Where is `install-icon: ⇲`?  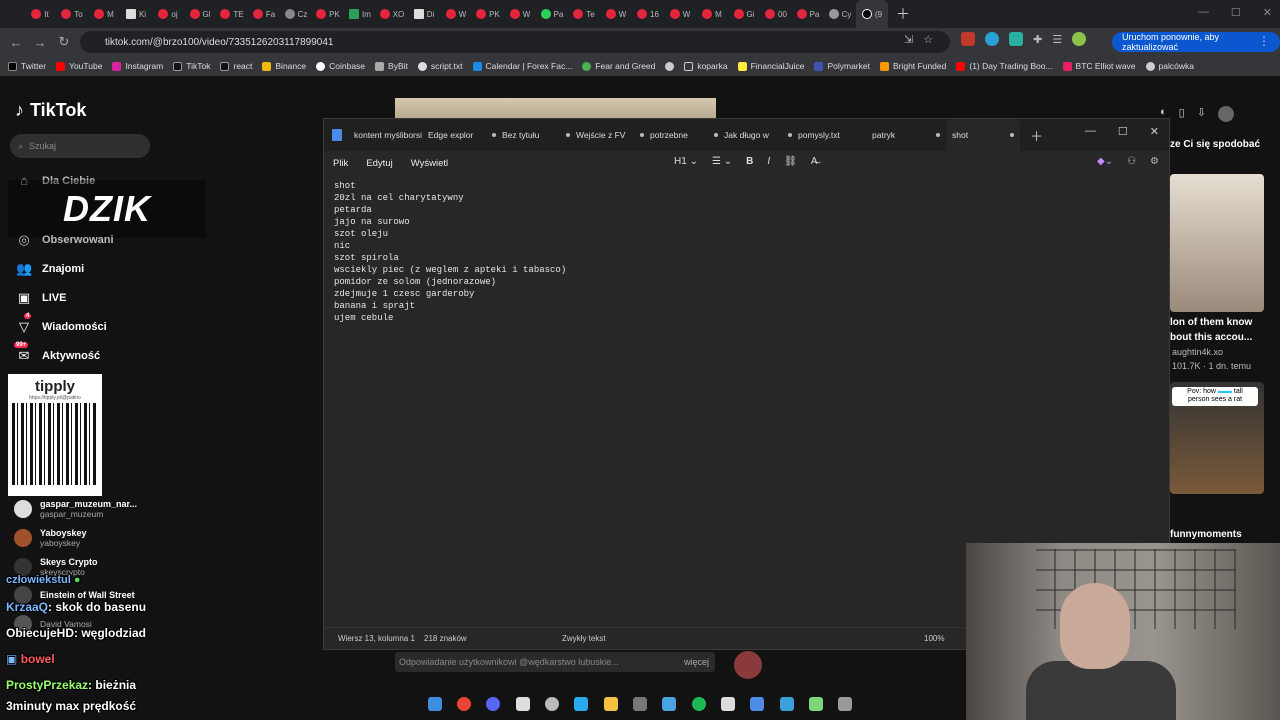
install-icon: ⇲ is located at coordinates (908, 39).